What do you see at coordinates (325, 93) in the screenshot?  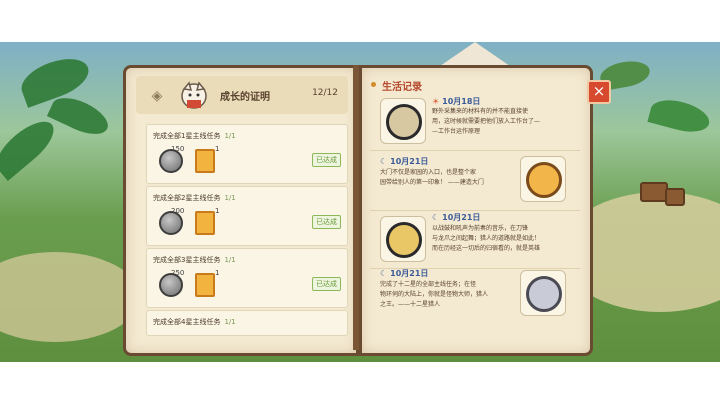 I see `achievement-count: 12/12` at bounding box center [325, 93].